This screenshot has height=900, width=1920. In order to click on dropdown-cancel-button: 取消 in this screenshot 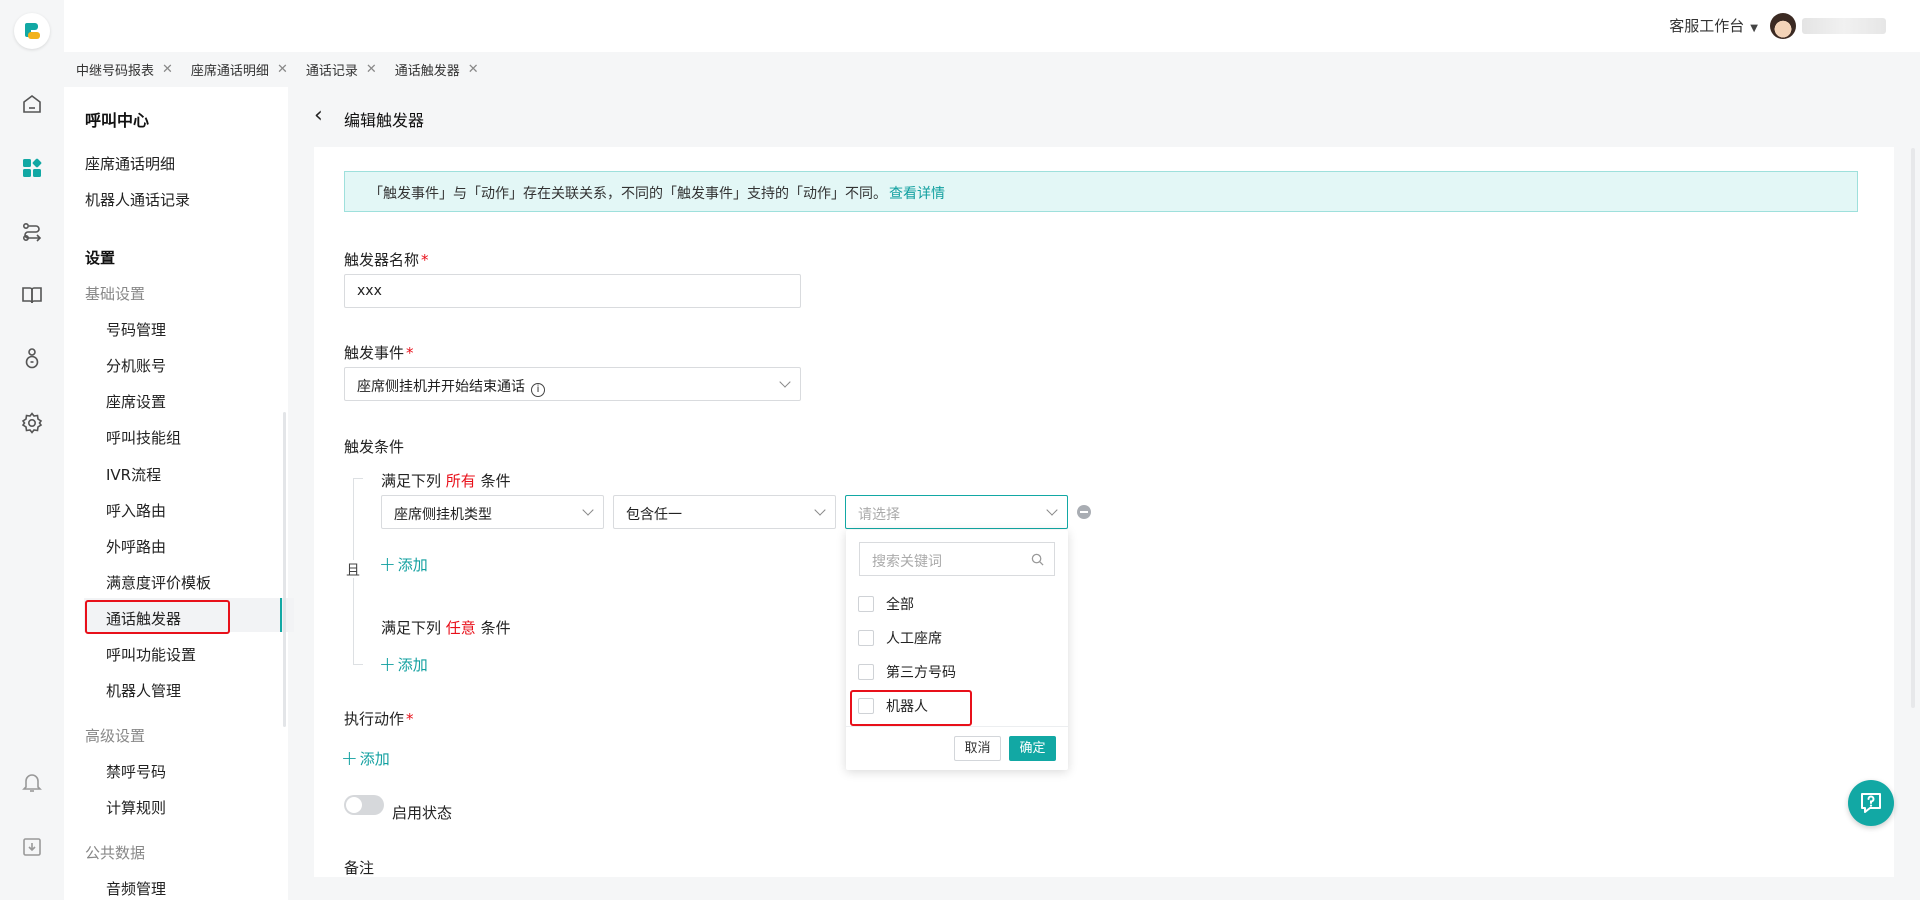, I will do `click(977, 748)`.